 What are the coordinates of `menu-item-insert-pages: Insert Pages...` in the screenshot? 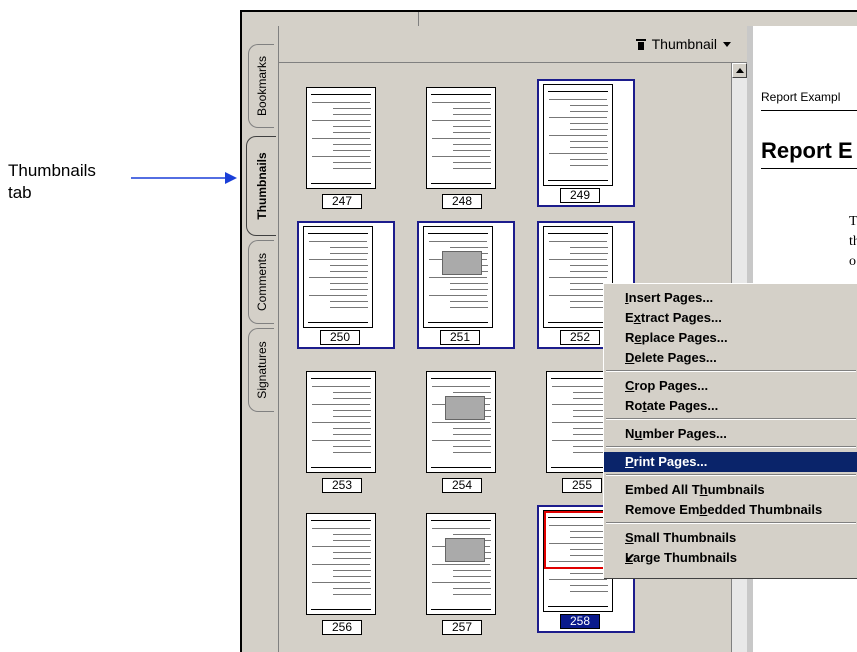 It's located at (730, 298).